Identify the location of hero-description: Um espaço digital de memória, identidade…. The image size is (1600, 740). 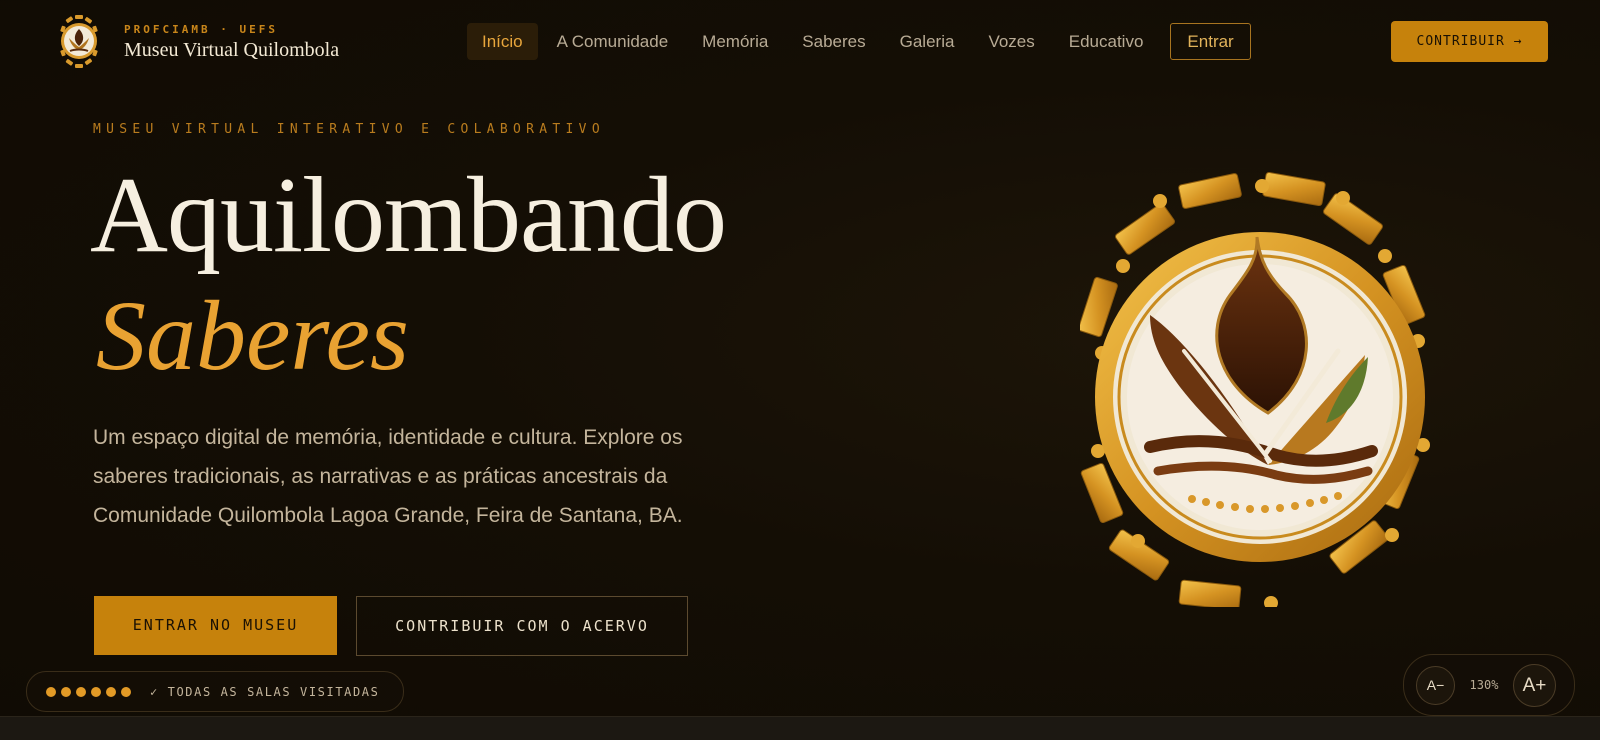
(388, 476).